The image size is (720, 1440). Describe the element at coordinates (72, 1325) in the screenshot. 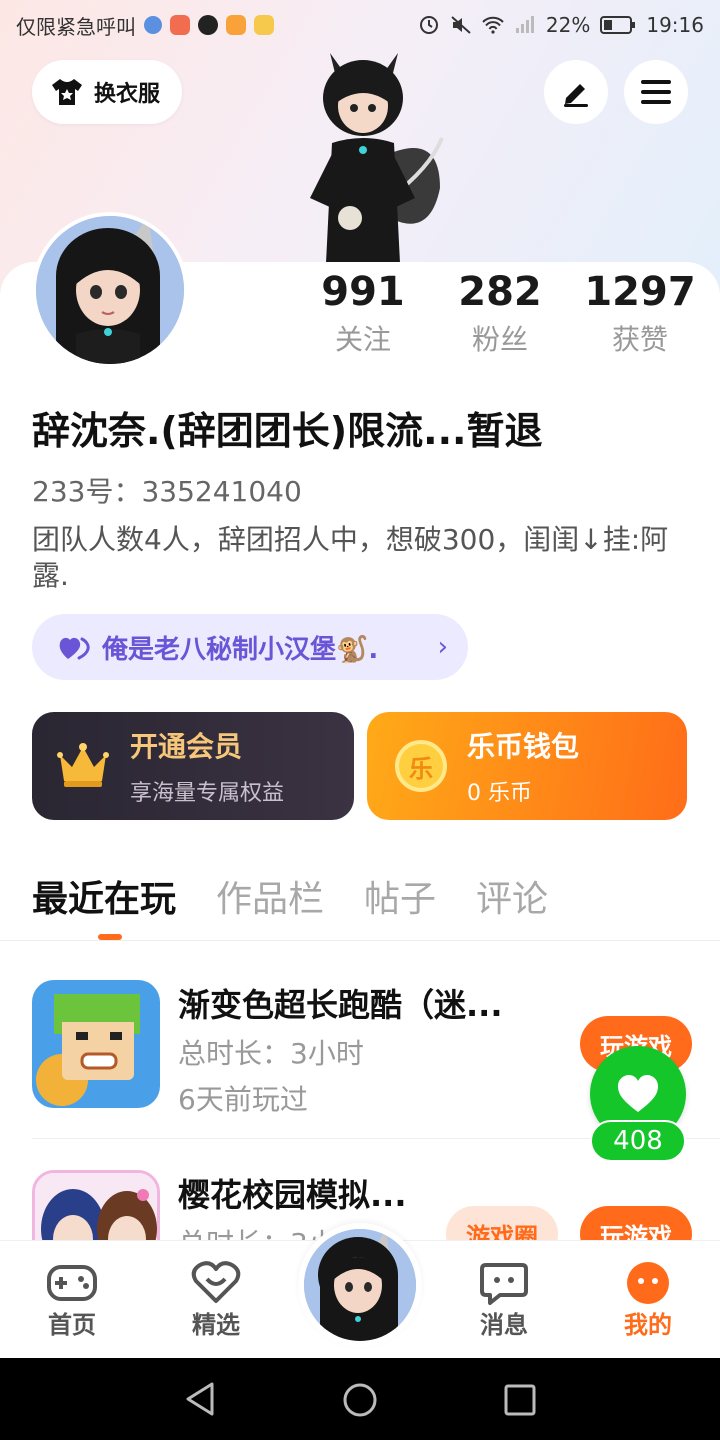

I see `nav-home-label: 首页` at that location.